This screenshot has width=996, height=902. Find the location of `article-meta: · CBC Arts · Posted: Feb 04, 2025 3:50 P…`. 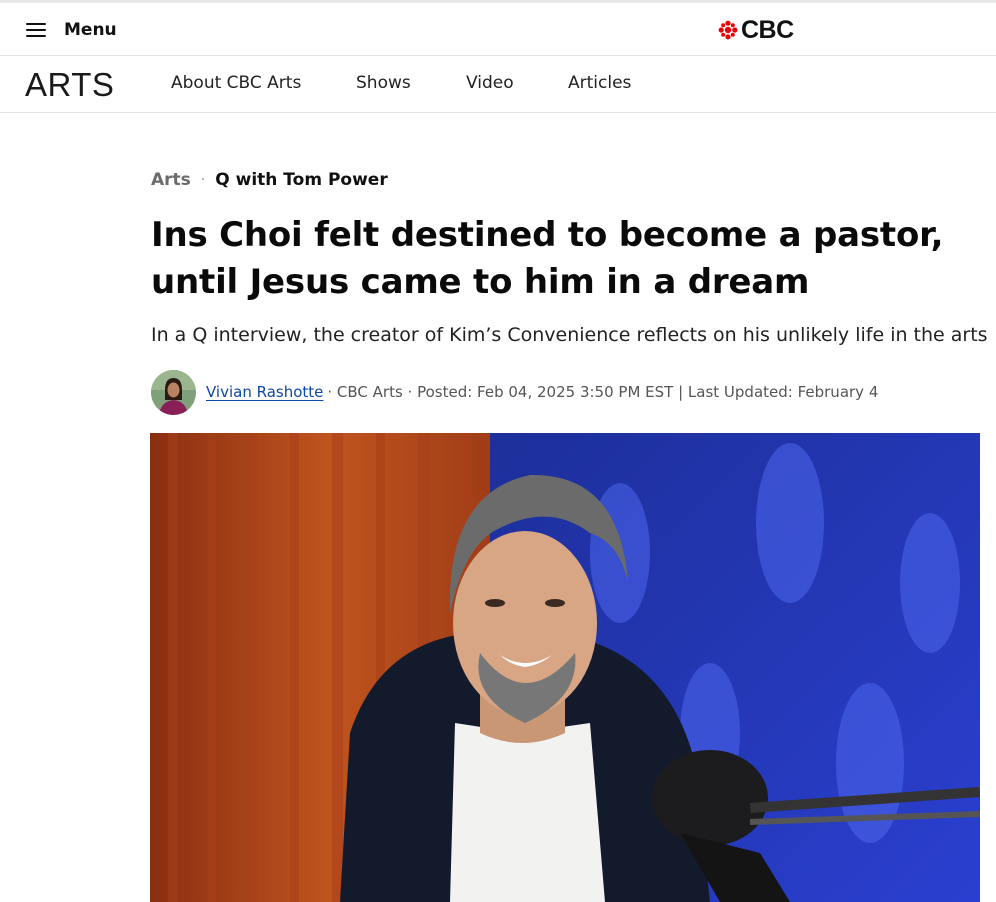

article-meta: · CBC Arts · Posted: Feb 04, 2025 3:50 P… is located at coordinates (603, 392).